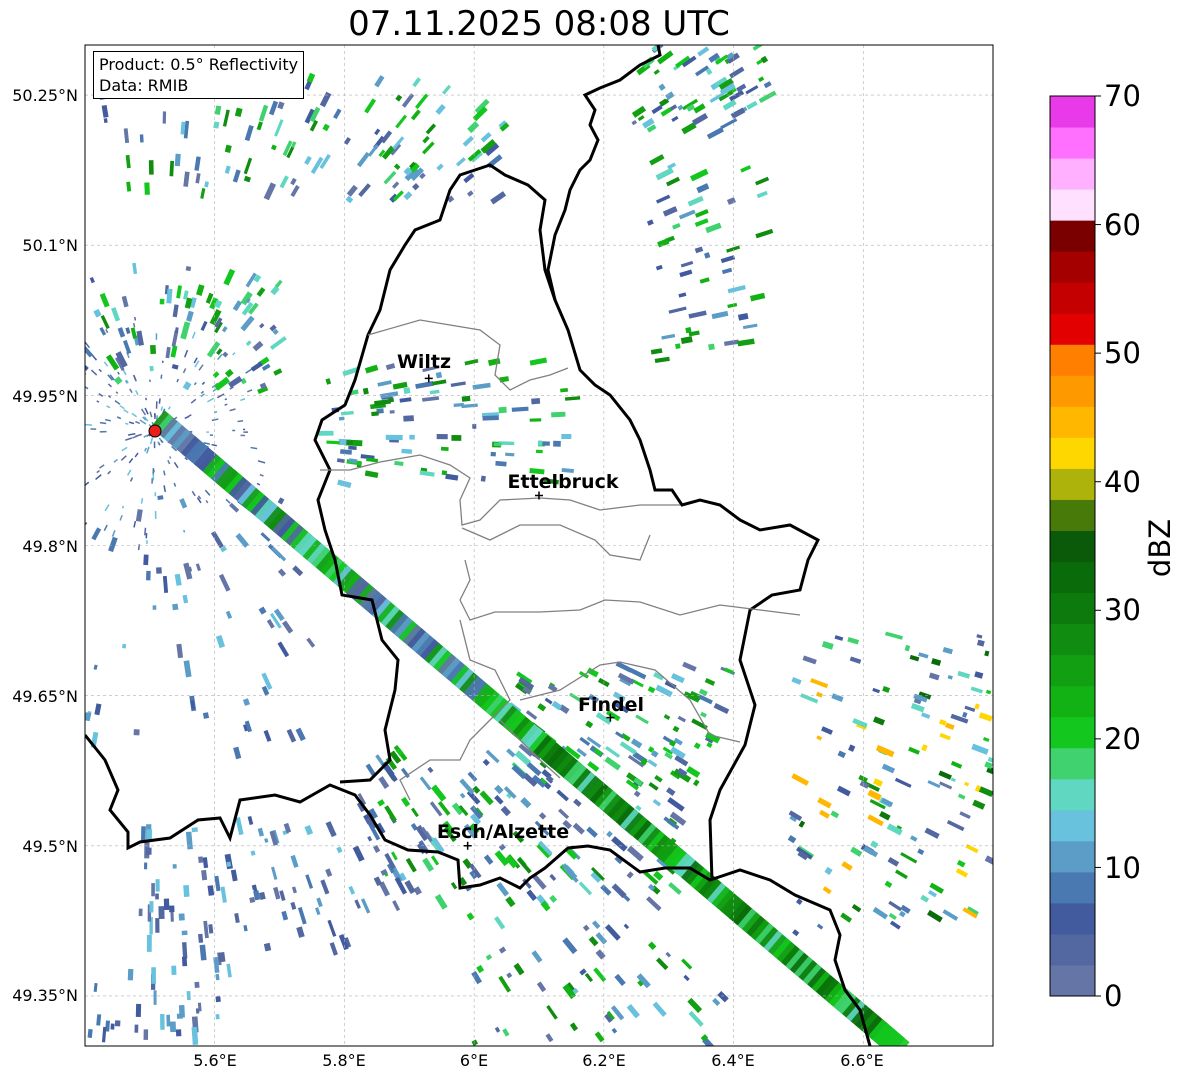 Image resolution: width=1184 pixels, height=1081 pixels. What do you see at coordinates (199, 75) in the screenshot?
I see `product-info-box: Product: 0.5° Reflectivity Data: RMIB` at bounding box center [199, 75].